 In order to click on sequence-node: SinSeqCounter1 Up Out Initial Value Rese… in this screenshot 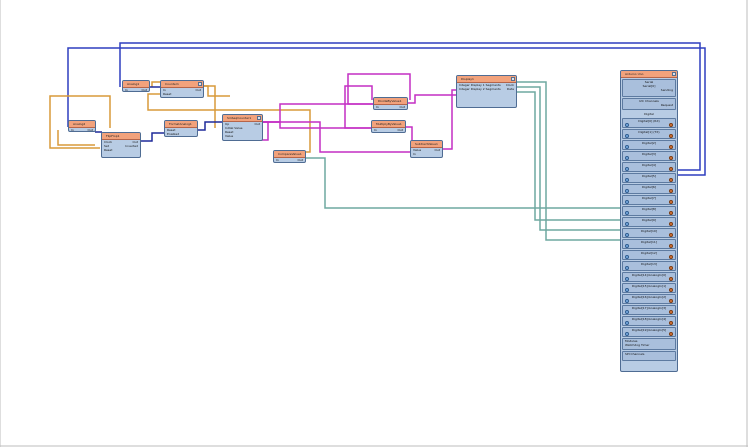, I will do `click(242, 127)`.